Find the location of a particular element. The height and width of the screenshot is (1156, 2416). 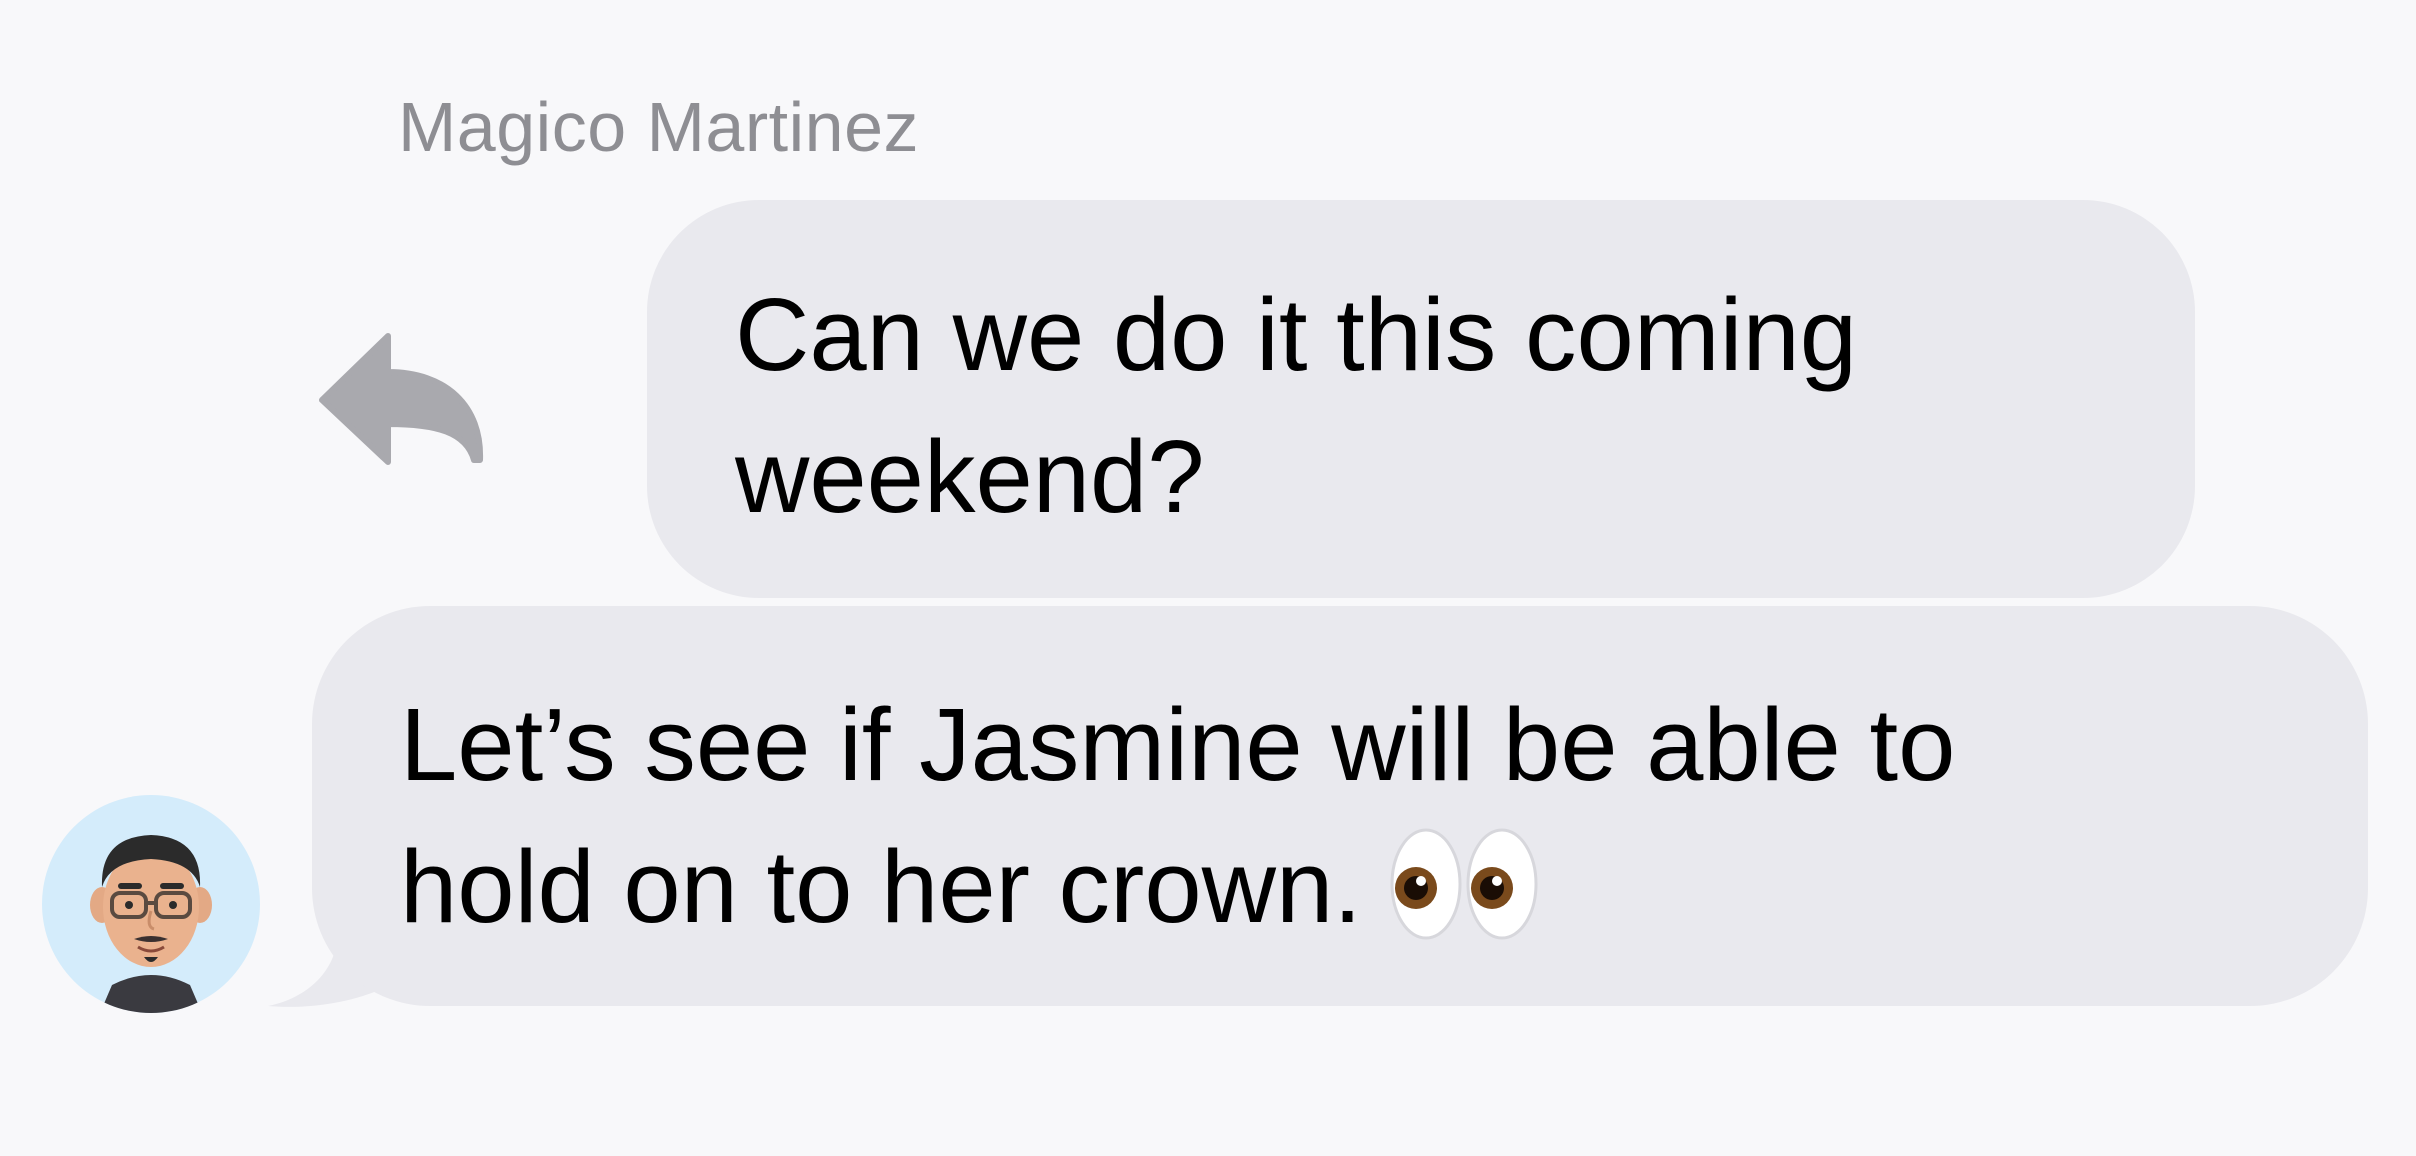

sender-name: Magico Martinez is located at coordinates (659, 127).